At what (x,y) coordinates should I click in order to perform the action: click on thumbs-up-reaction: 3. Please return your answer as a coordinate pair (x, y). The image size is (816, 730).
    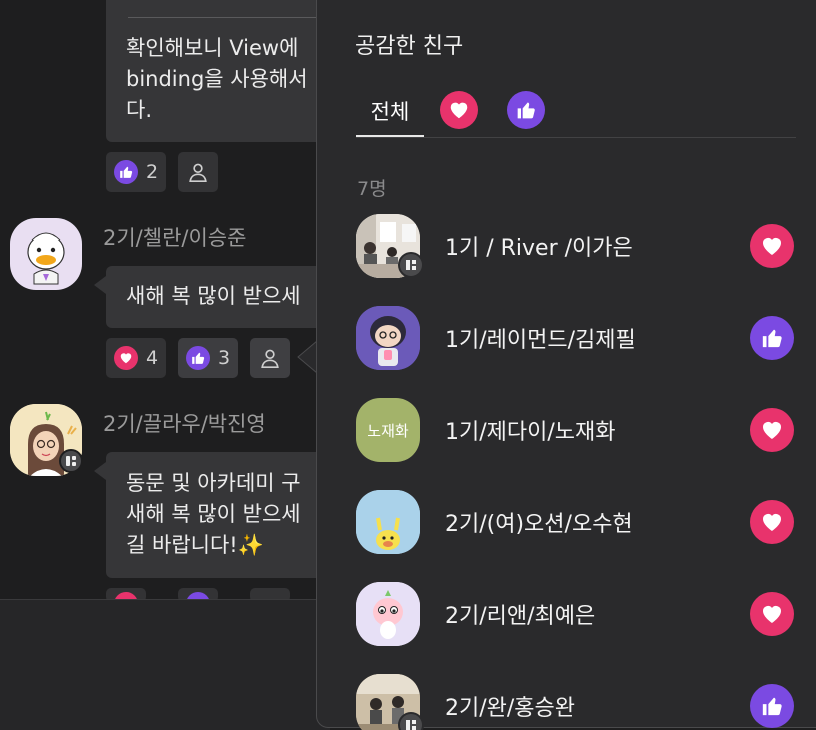
    Looking at the image, I should click on (208, 358).